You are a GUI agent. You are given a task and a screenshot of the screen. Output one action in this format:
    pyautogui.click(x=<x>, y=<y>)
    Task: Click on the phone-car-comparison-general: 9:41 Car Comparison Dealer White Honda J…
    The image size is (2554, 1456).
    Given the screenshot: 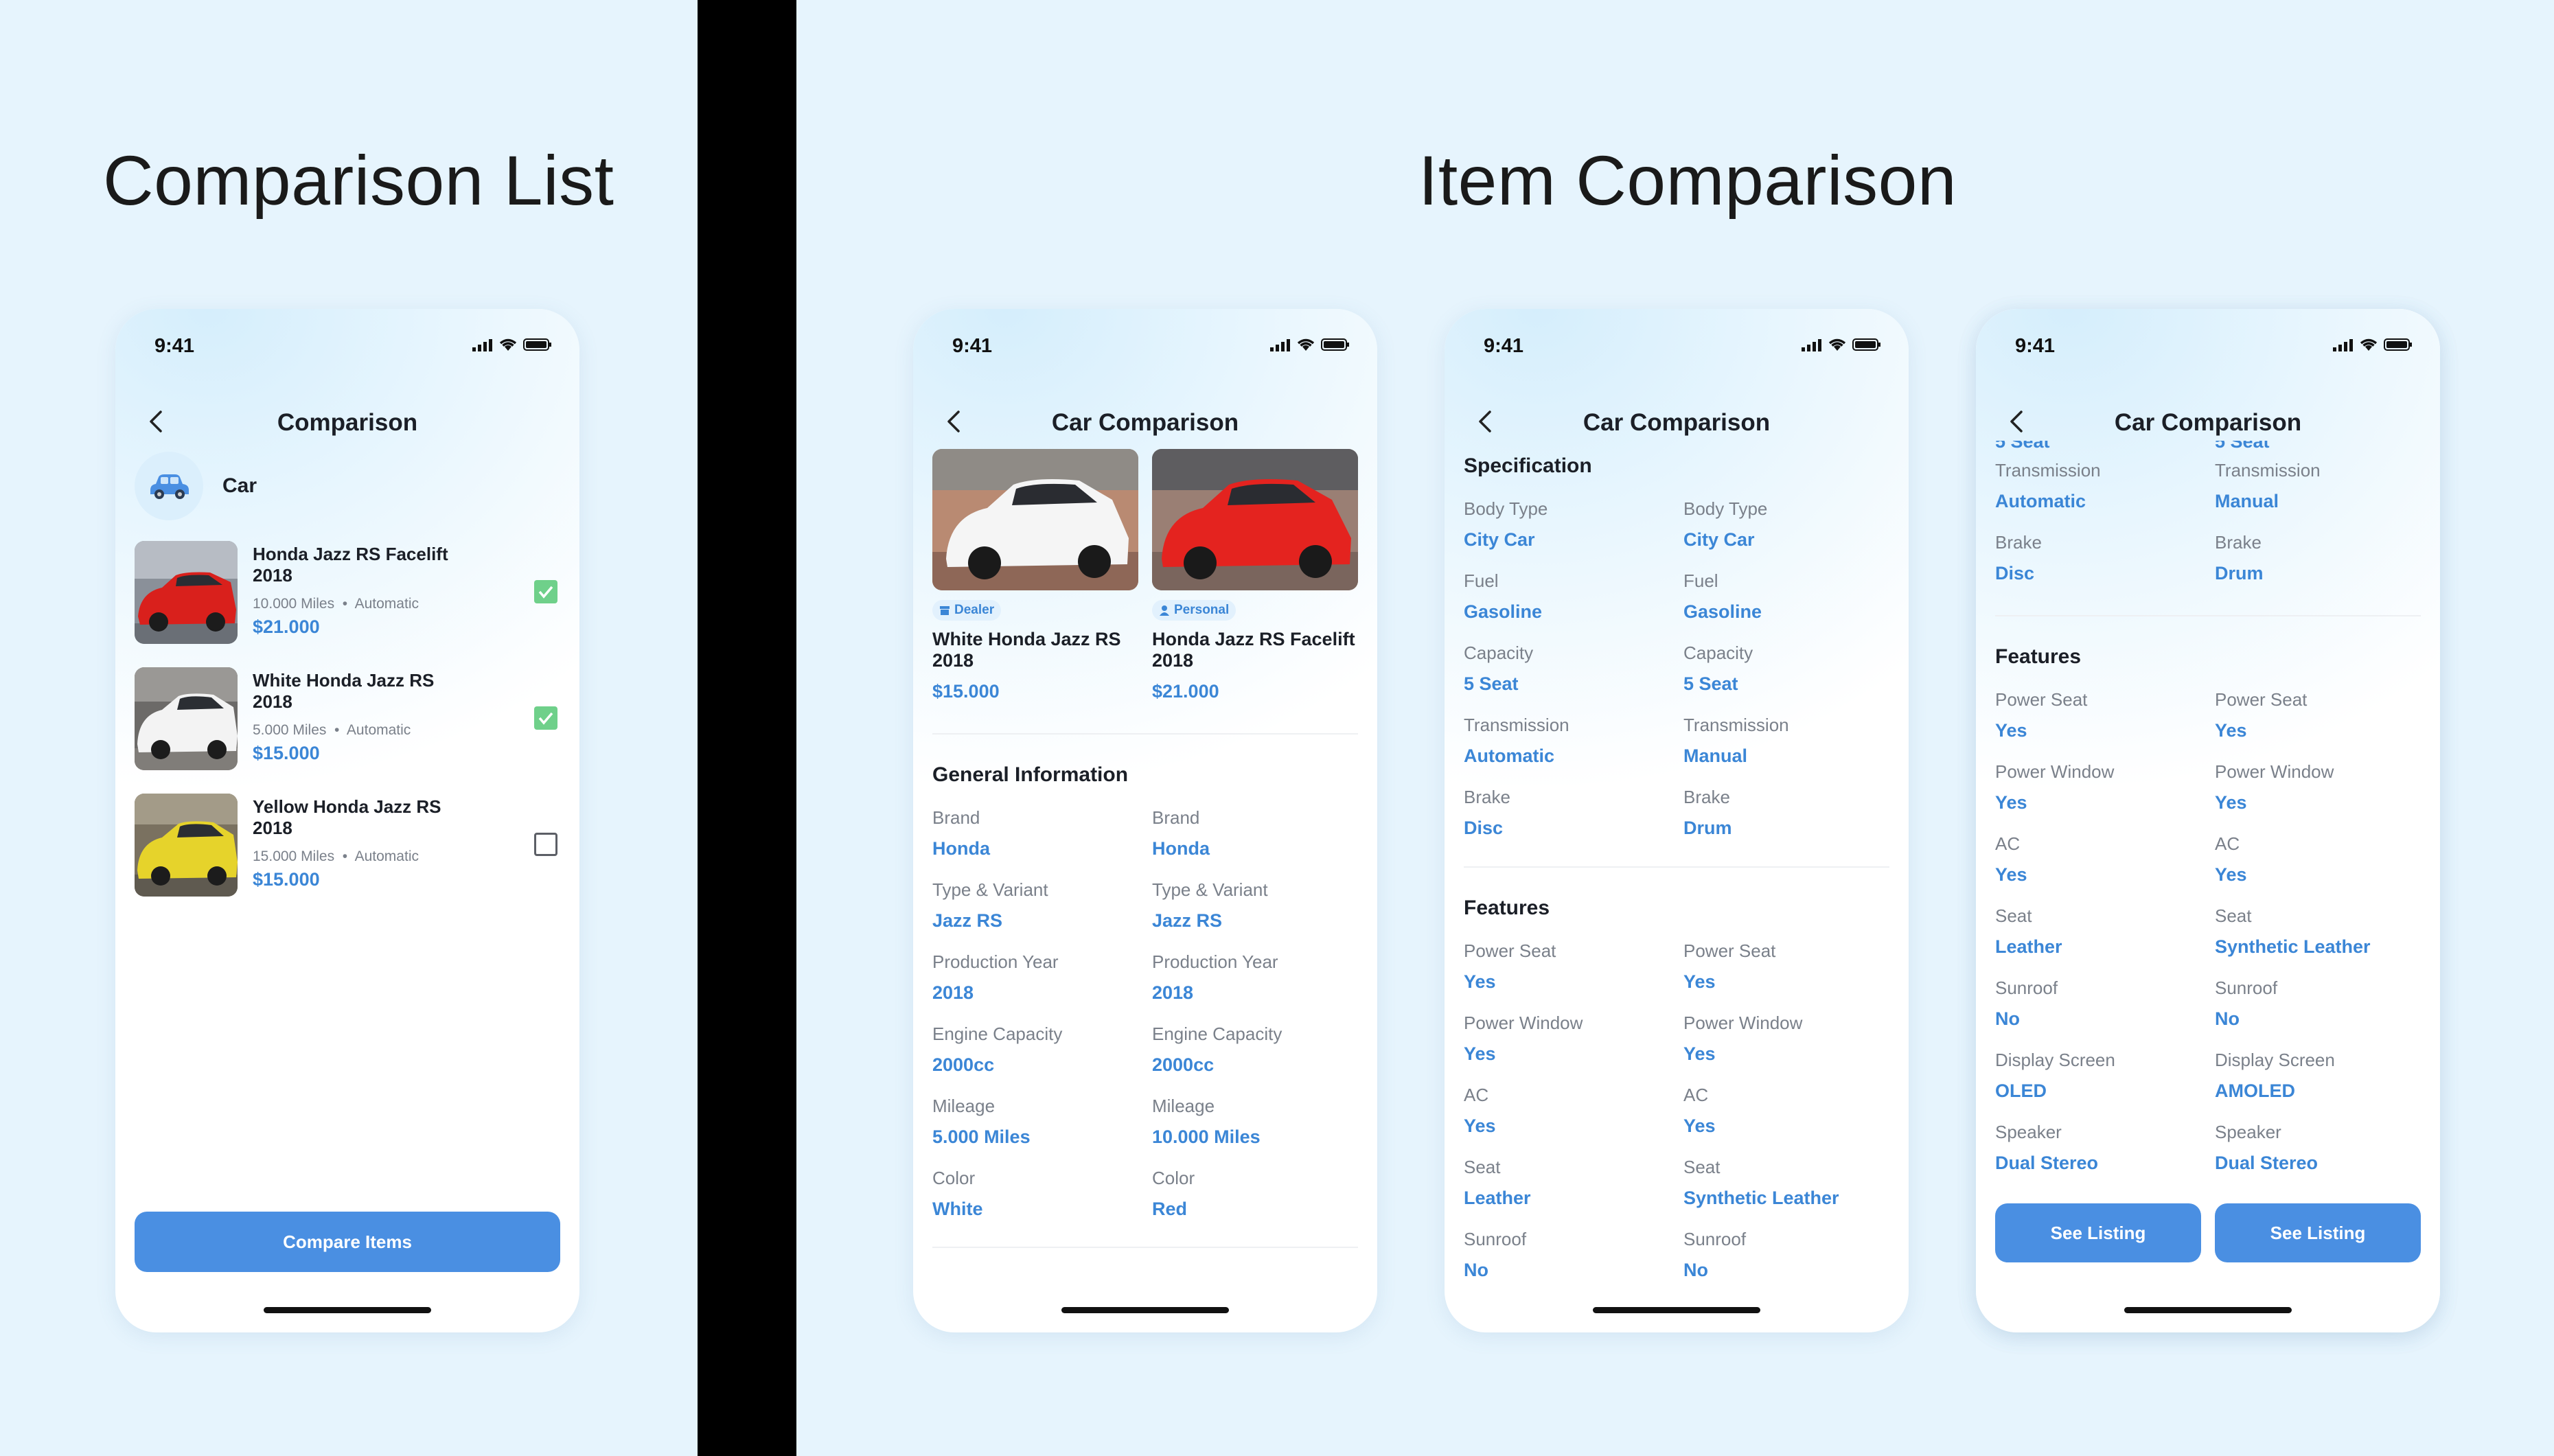 What is the action you would take?
    pyautogui.click(x=1145, y=820)
    